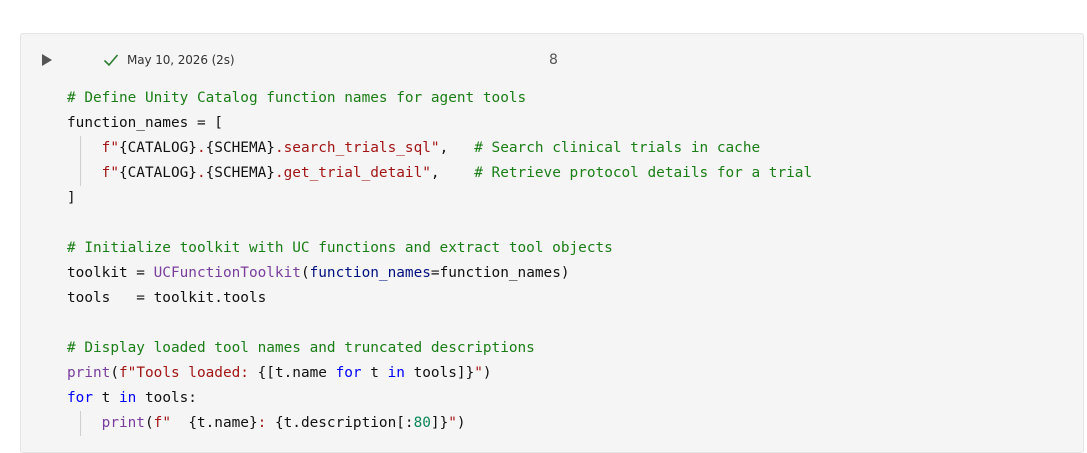 The image size is (1087, 453). I want to click on check-icon, so click(111, 60).